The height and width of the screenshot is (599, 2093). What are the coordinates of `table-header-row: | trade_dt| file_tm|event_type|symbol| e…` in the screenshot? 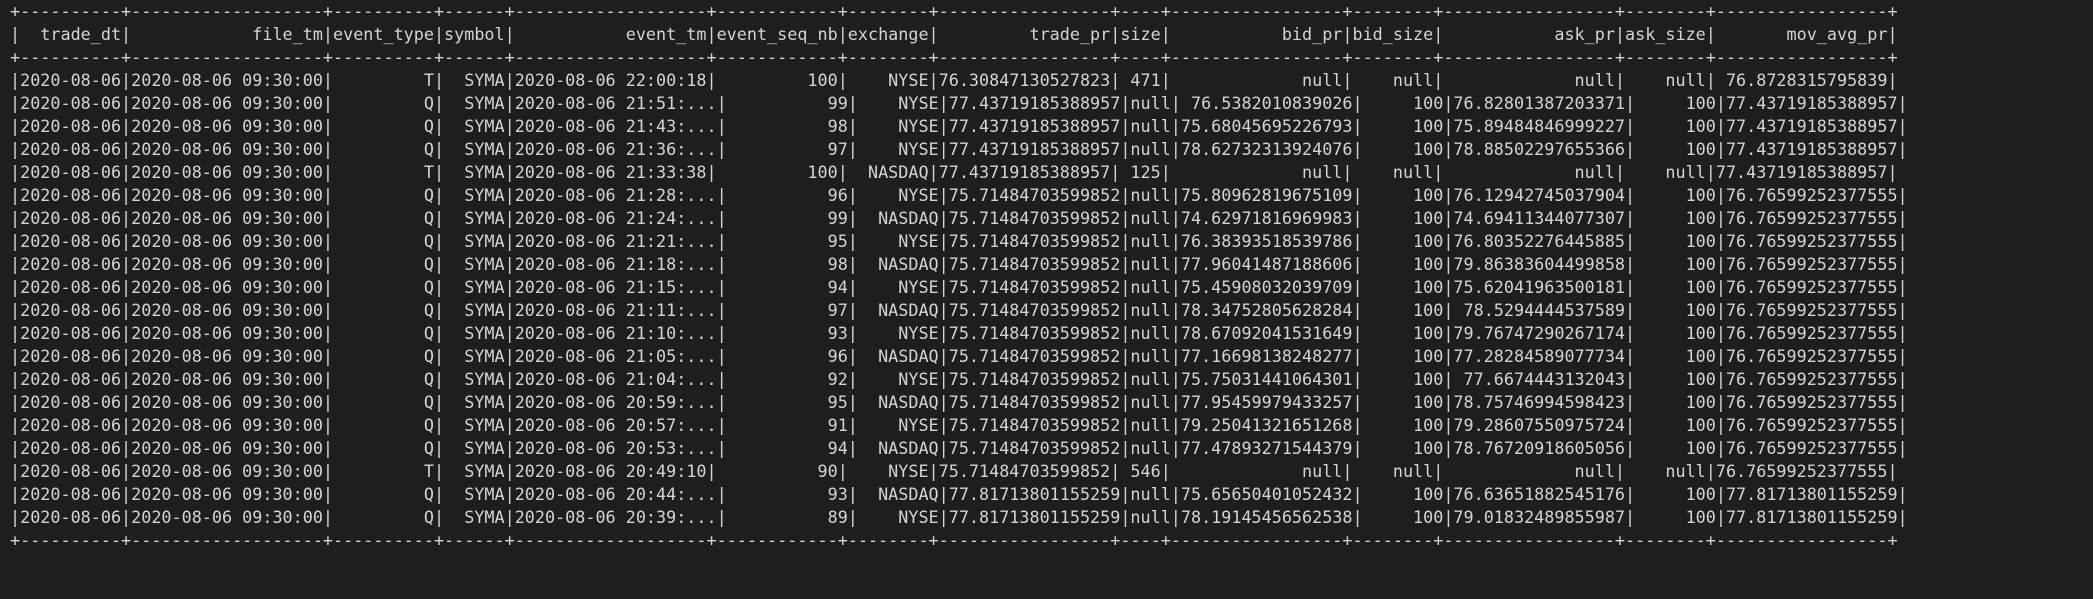 It's located at (954, 34).